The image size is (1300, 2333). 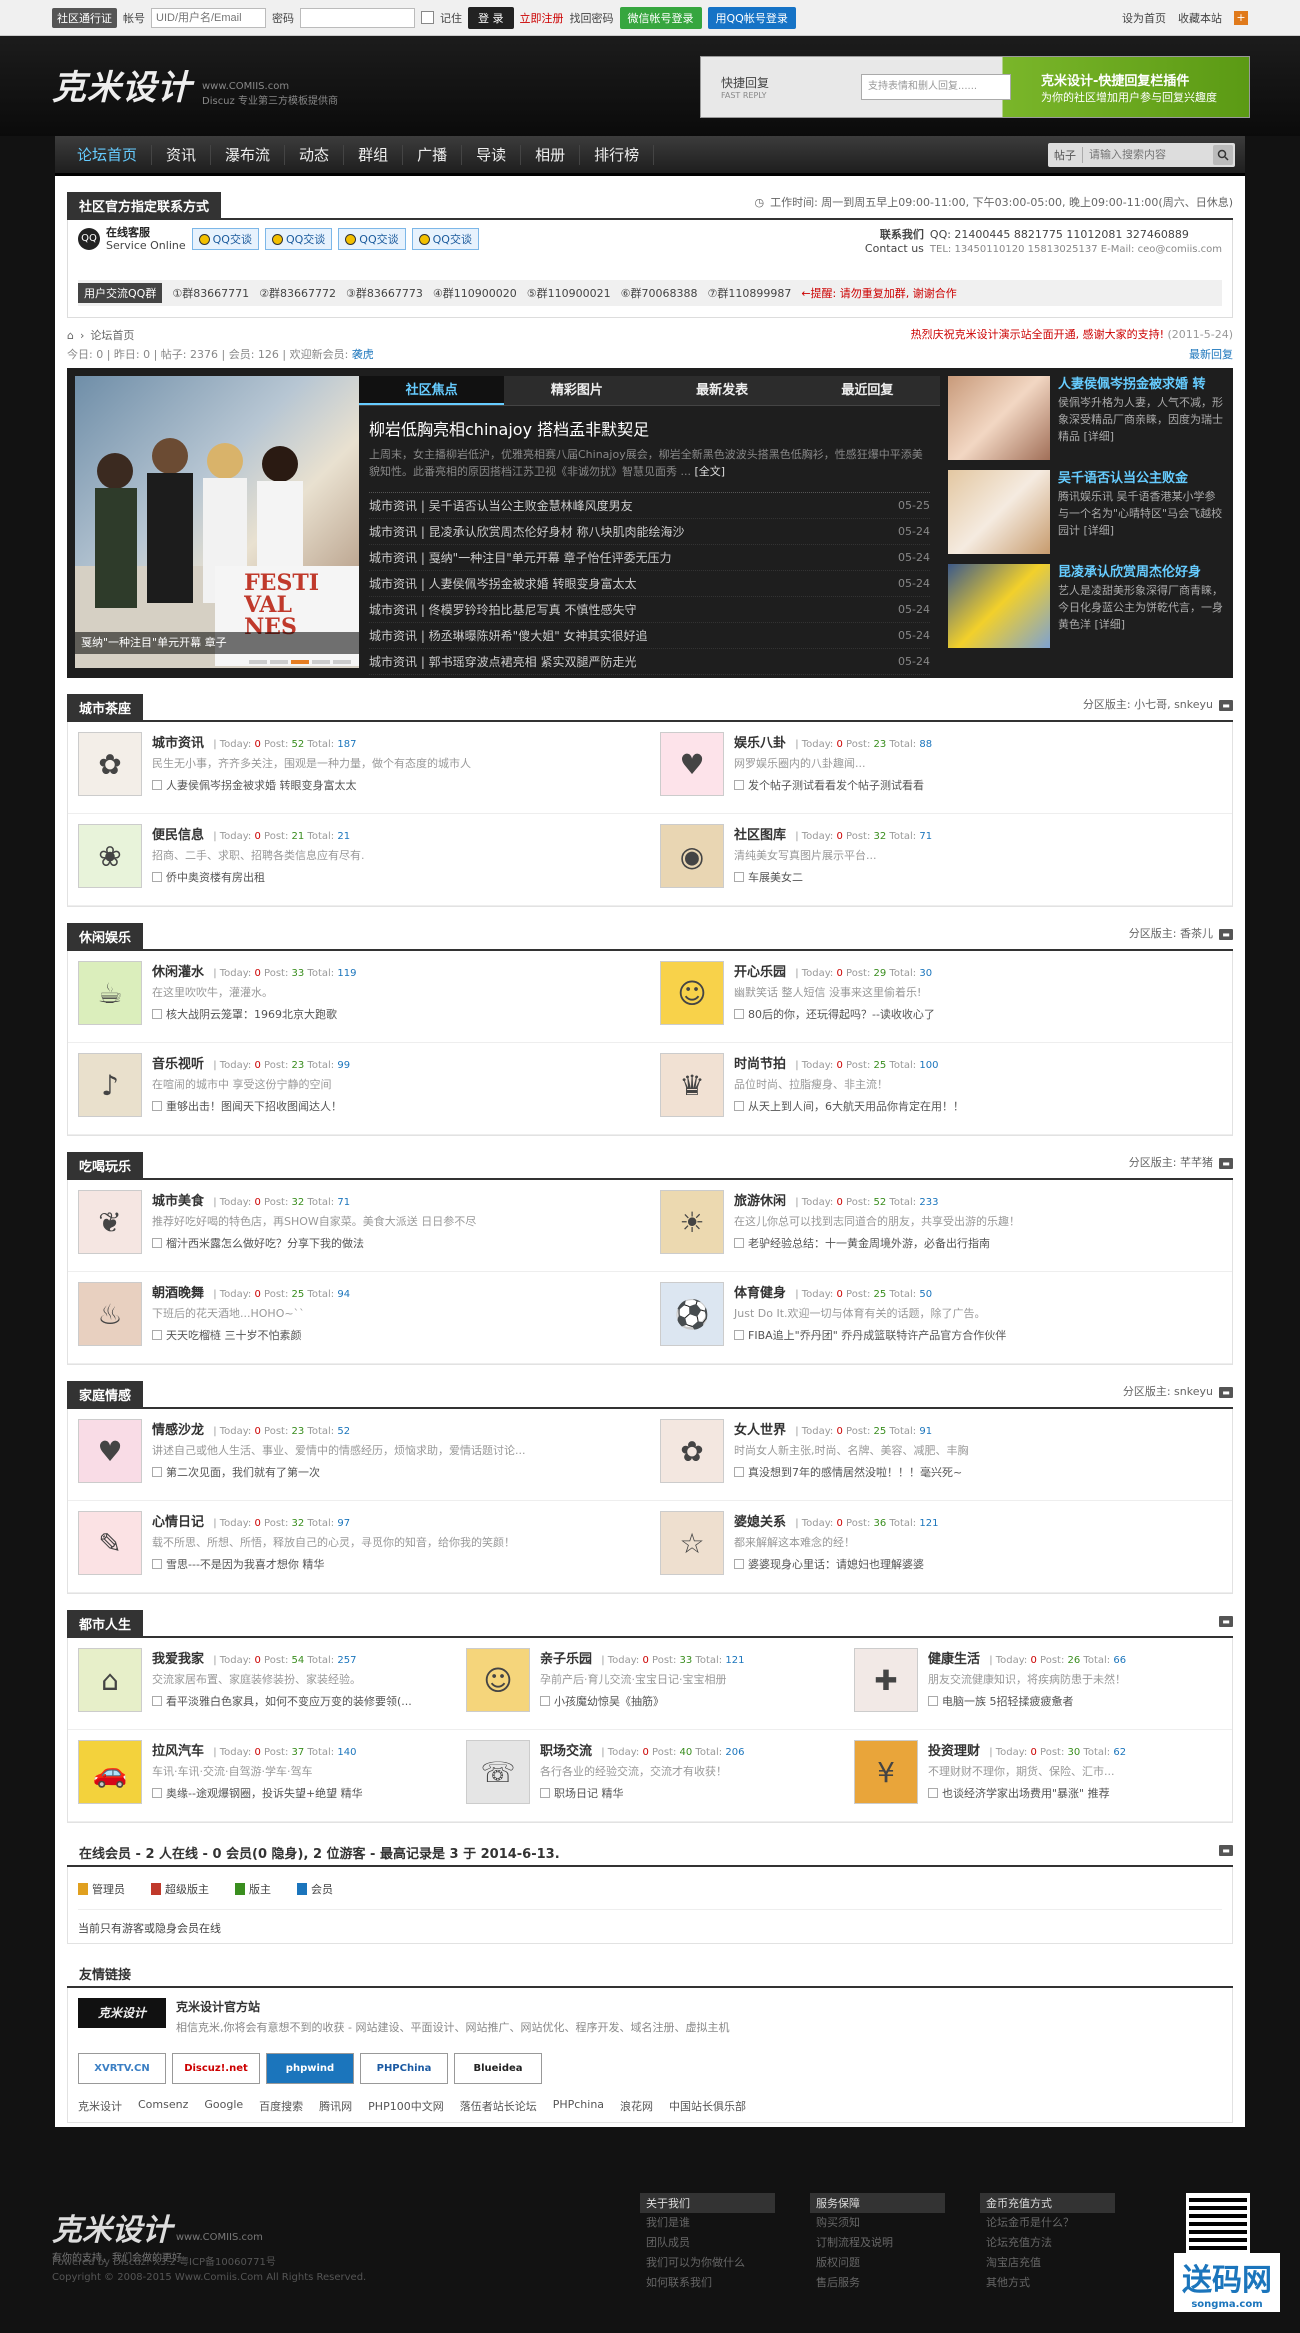 I want to click on section-title: 休闲娱乐, so click(x=105, y=937).